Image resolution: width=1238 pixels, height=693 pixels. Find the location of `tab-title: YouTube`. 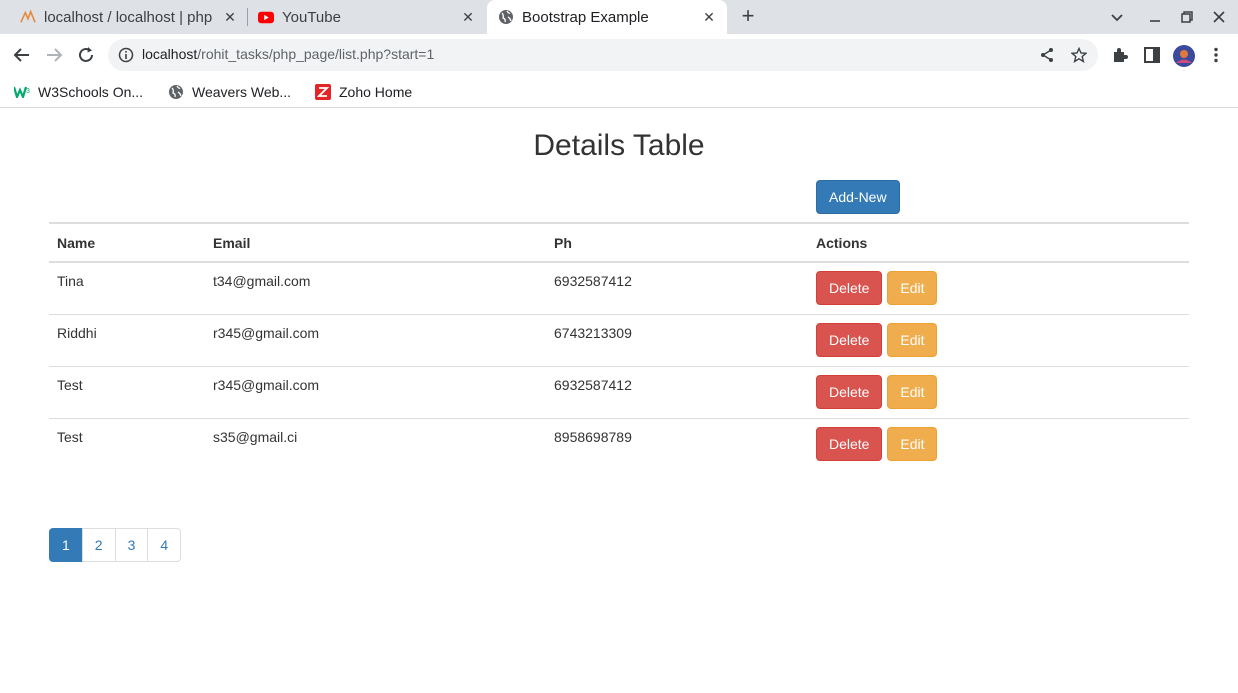

tab-title: YouTube is located at coordinates (311, 17).